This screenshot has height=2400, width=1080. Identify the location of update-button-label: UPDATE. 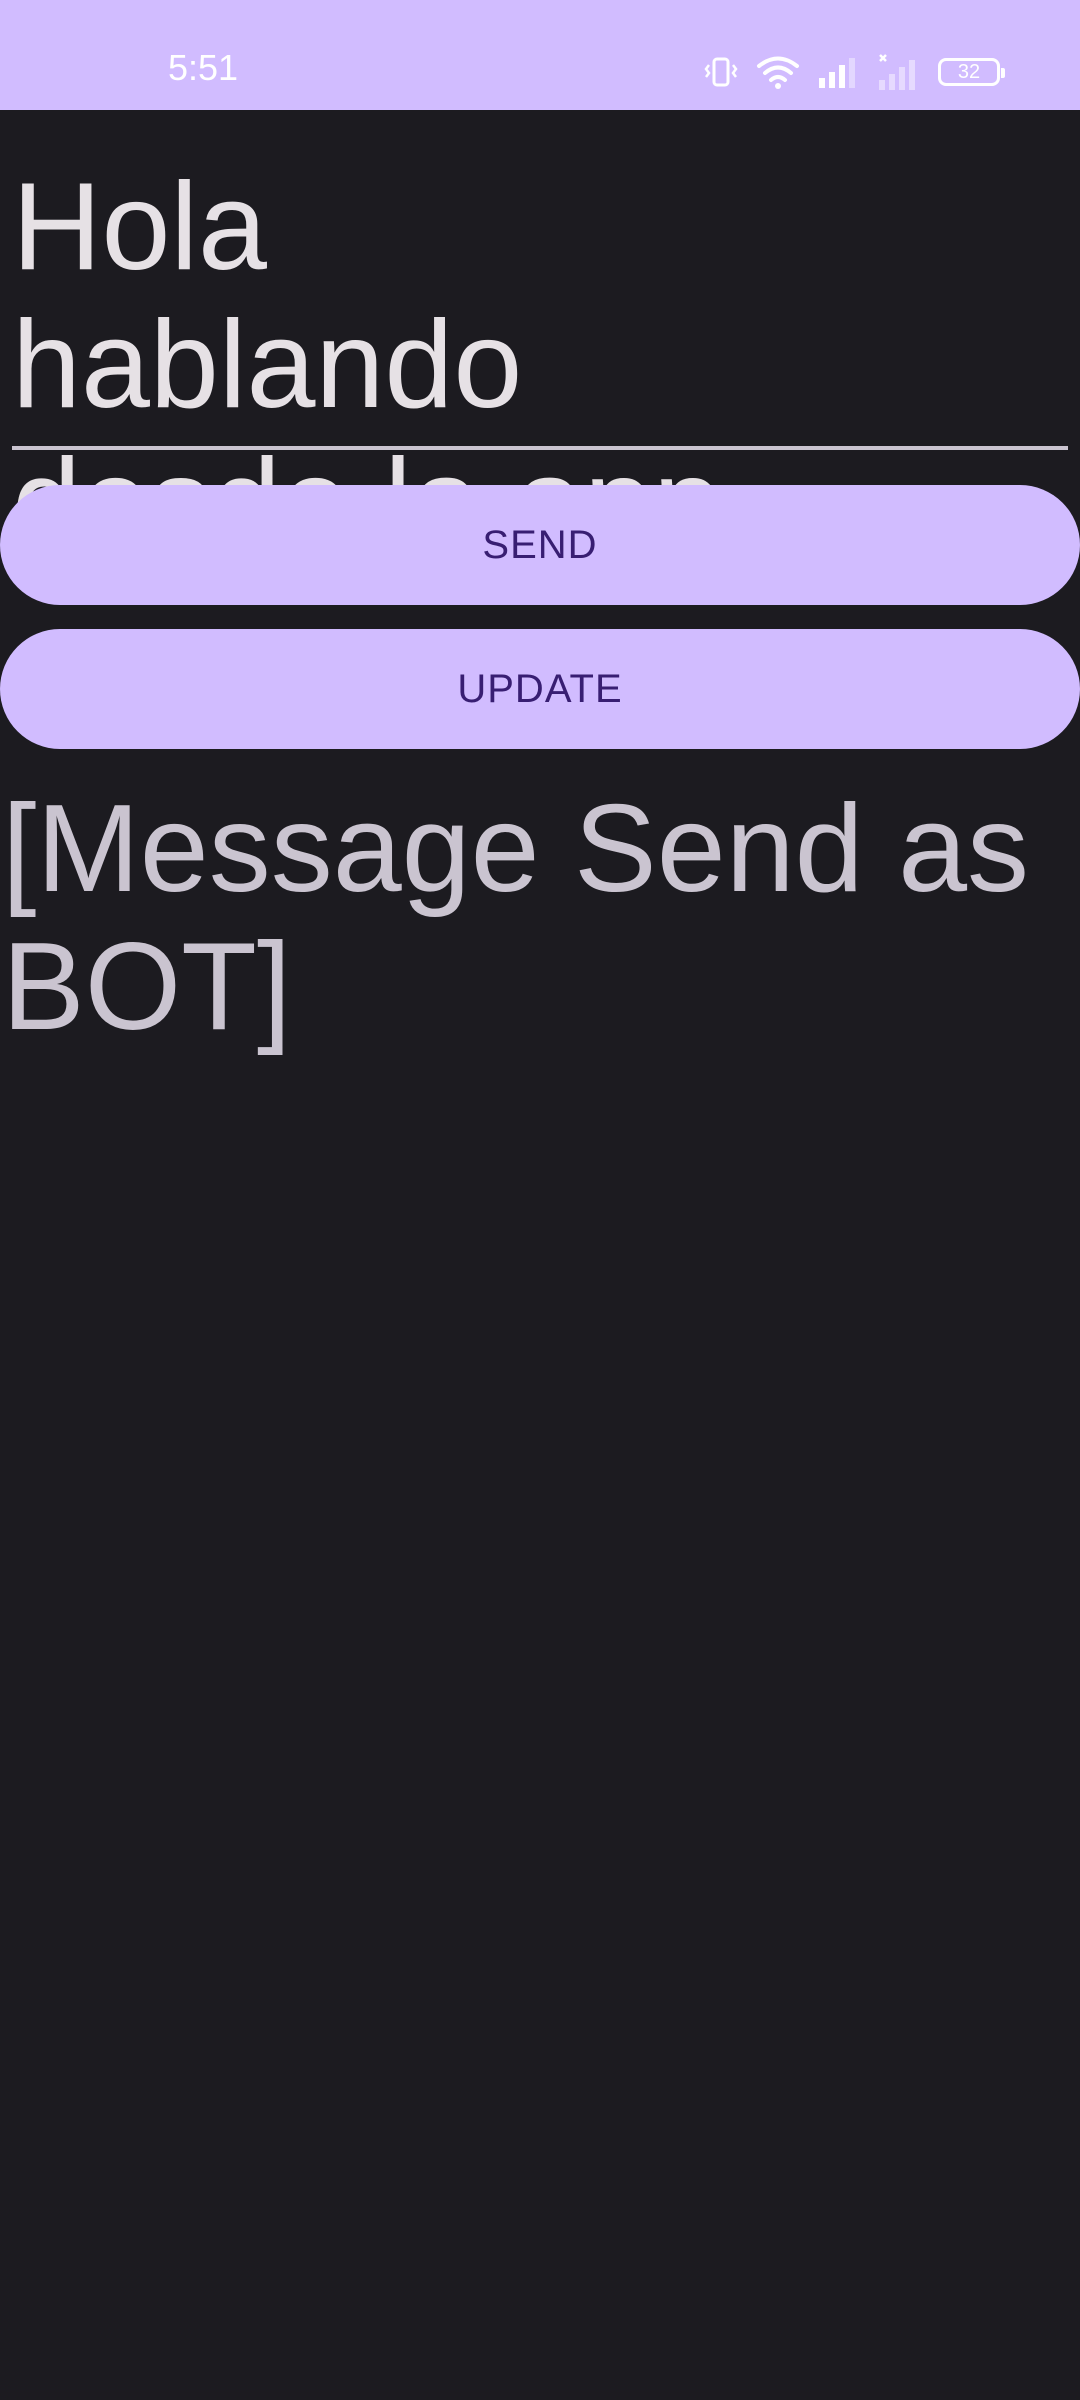
(540, 688).